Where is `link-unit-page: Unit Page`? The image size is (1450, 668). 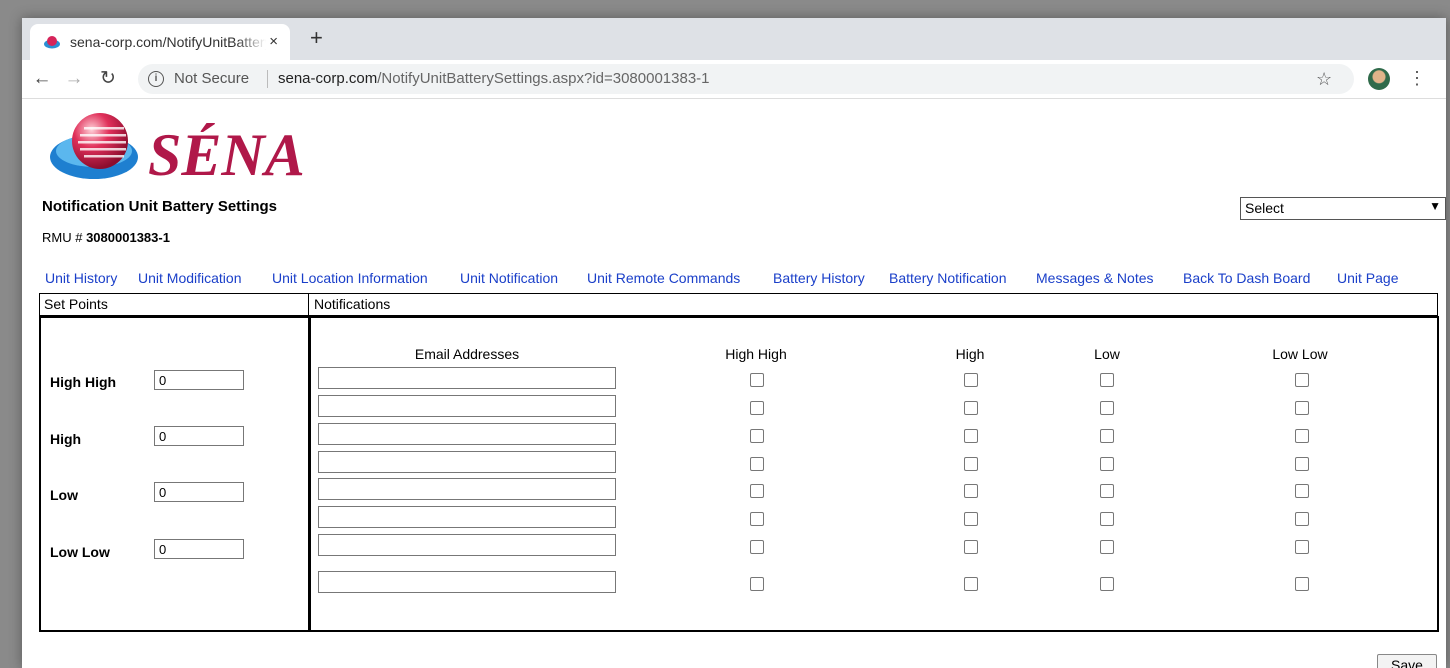 link-unit-page: Unit Page is located at coordinates (1367, 278).